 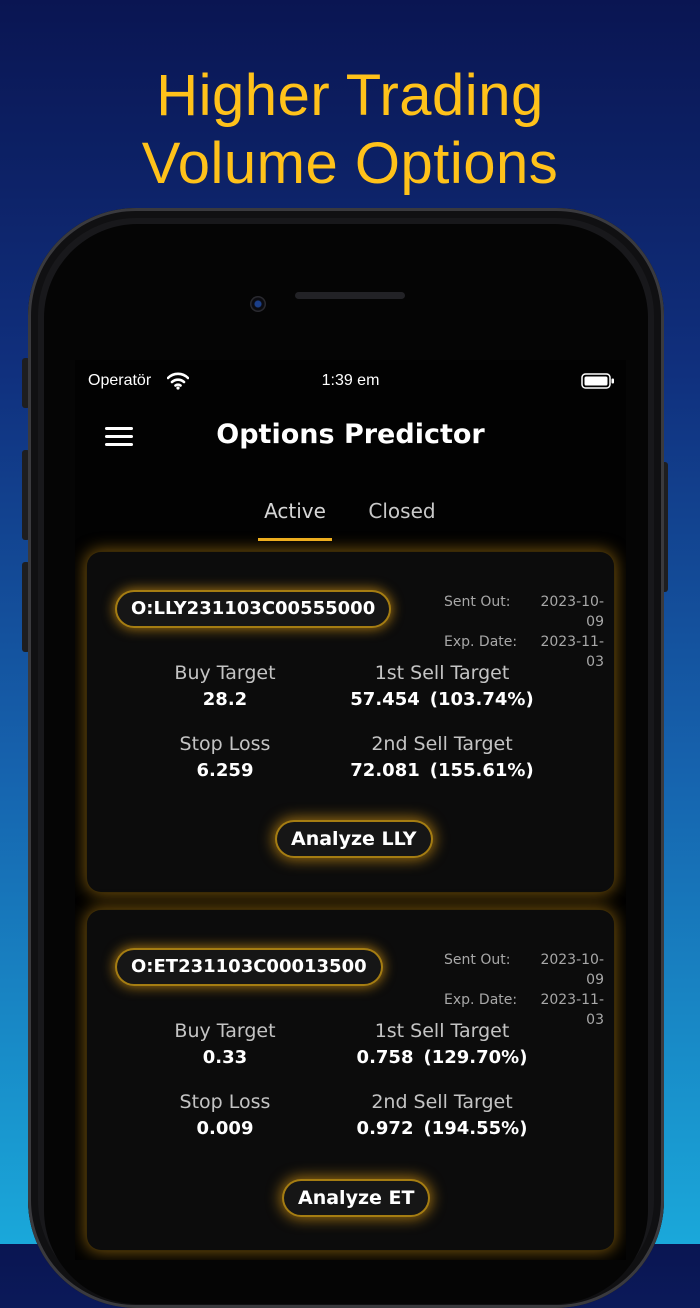 I want to click on tab-active: Active, so click(x=295, y=519).